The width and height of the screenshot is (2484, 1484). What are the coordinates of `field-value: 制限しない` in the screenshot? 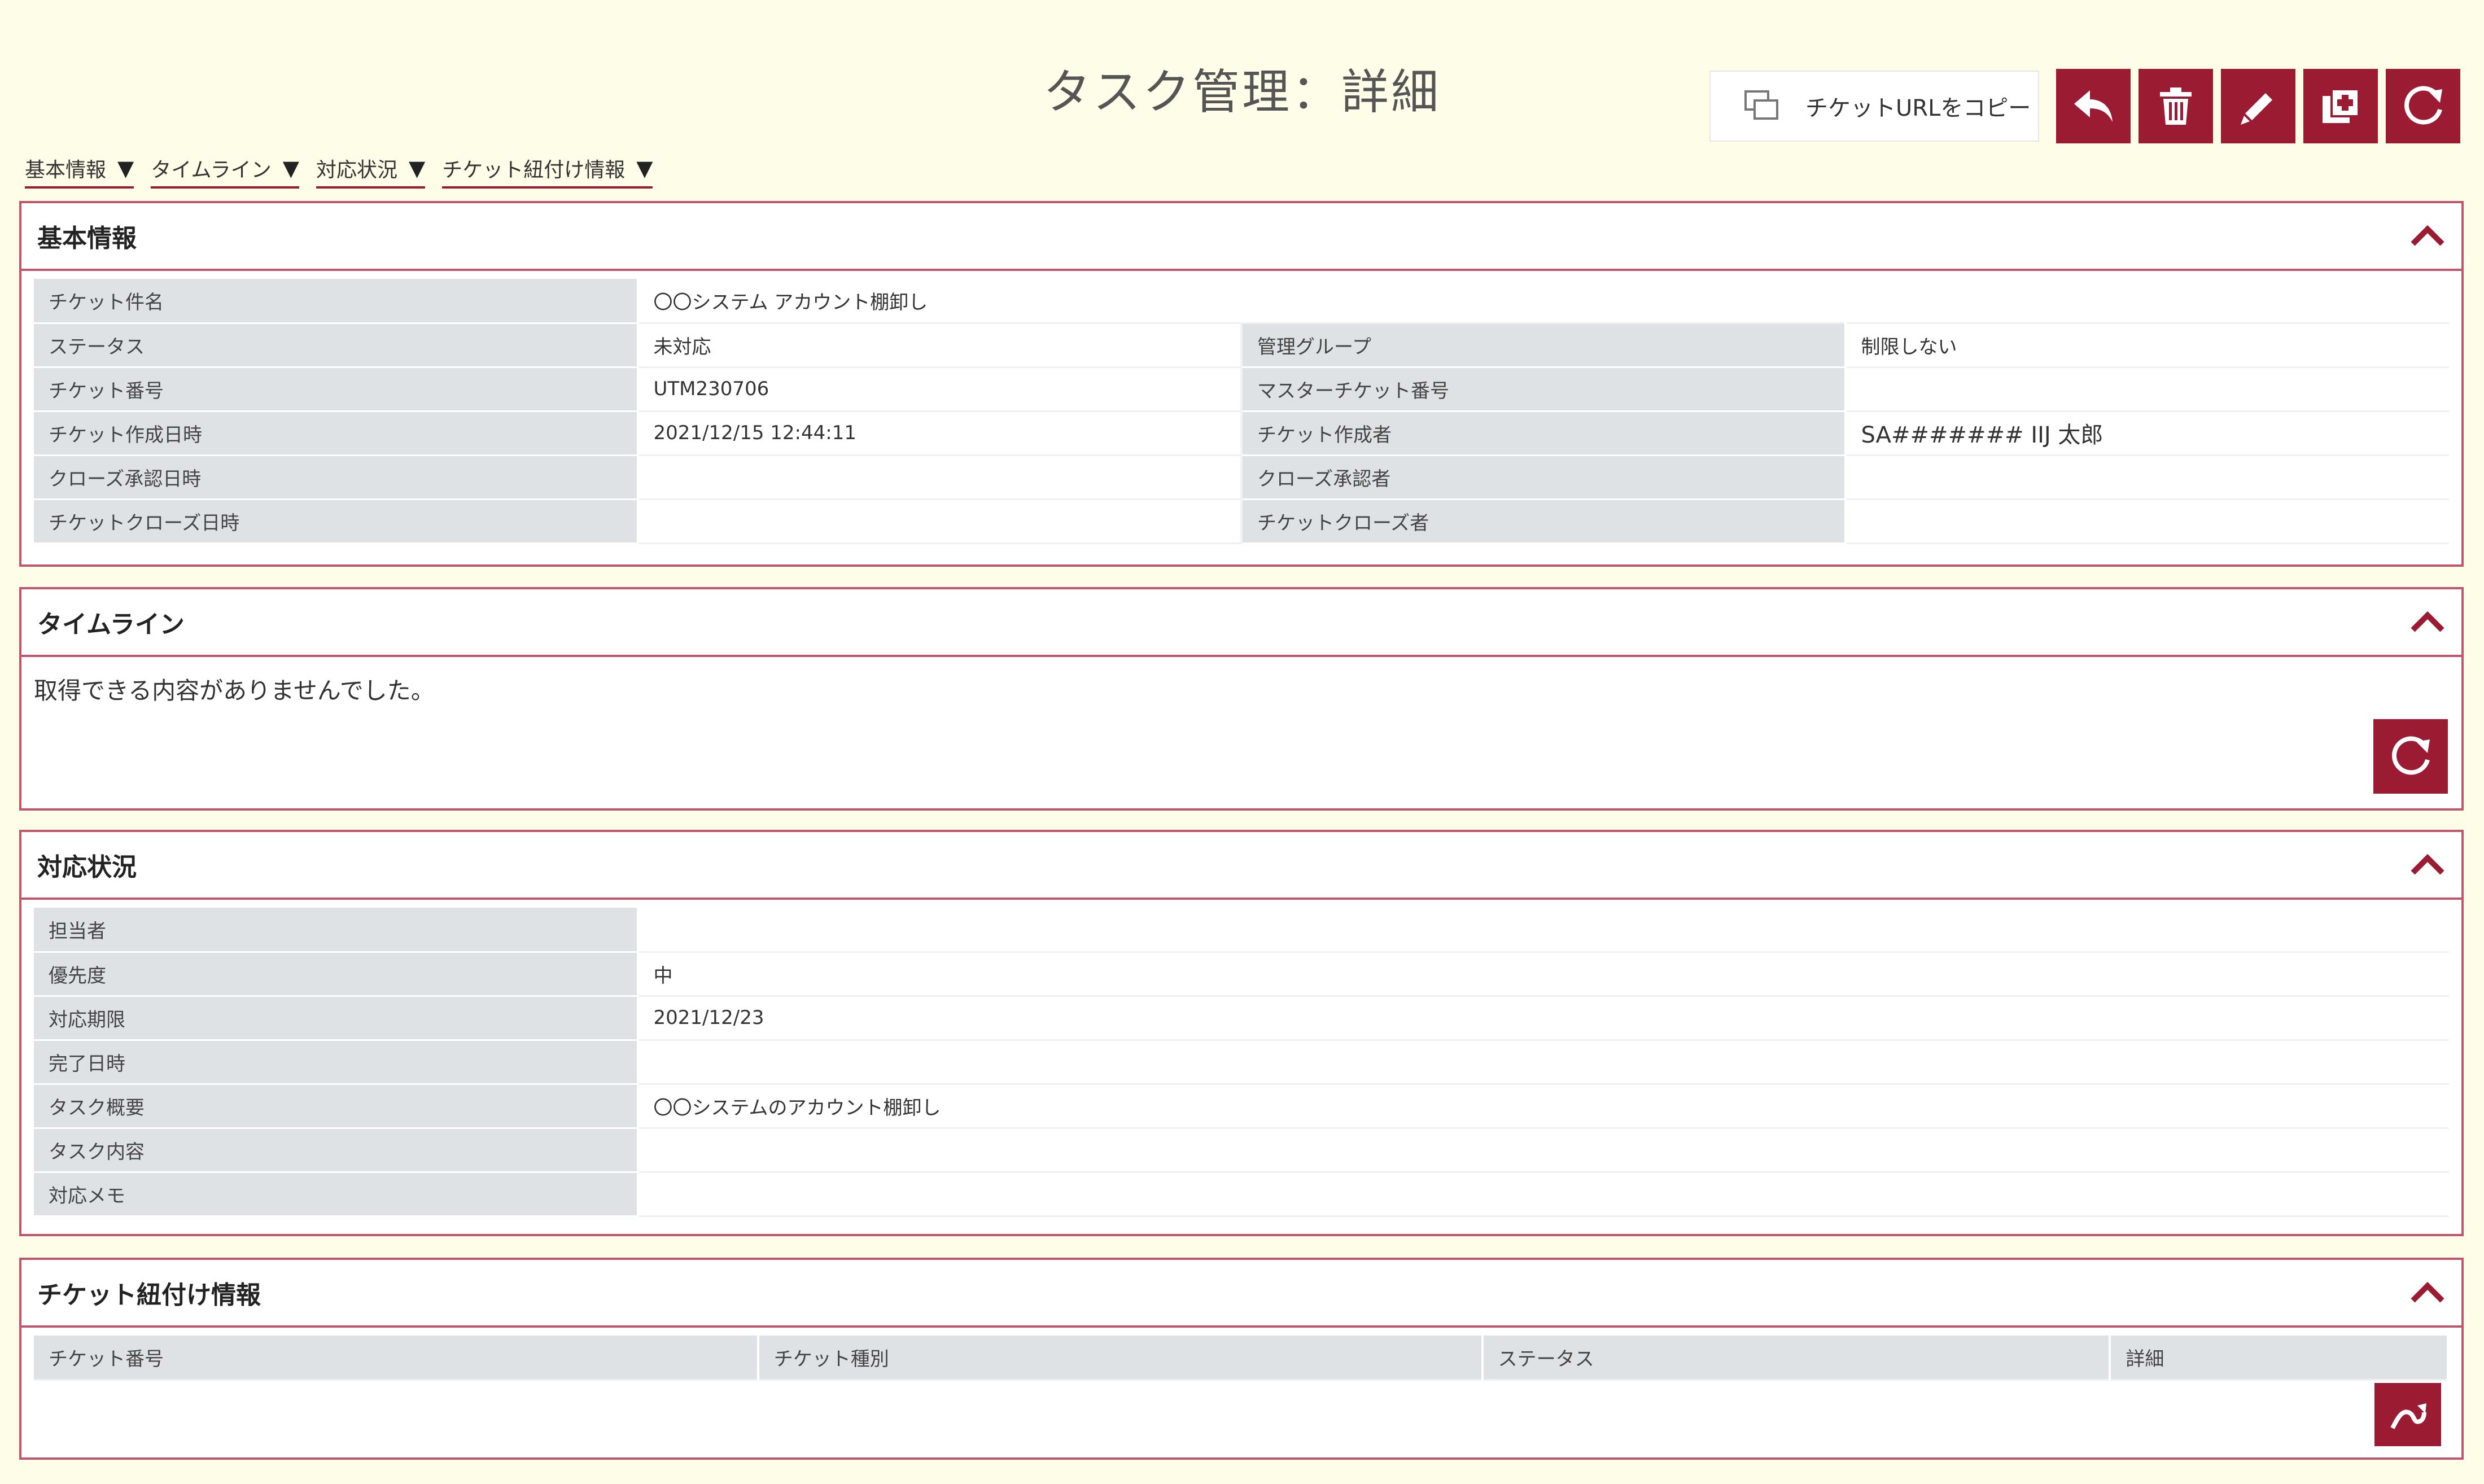 It's located at (2147, 345).